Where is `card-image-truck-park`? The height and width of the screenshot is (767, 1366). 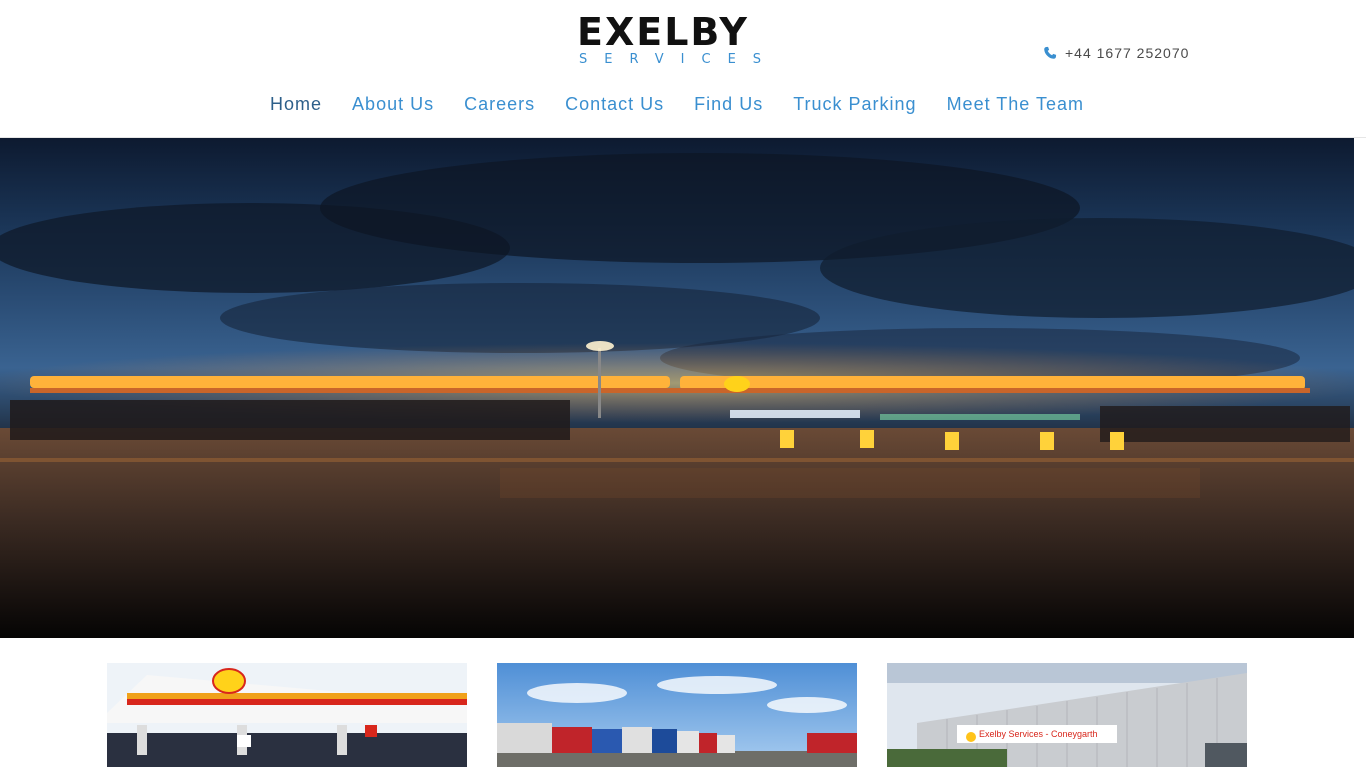 card-image-truck-park is located at coordinates (677, 715).